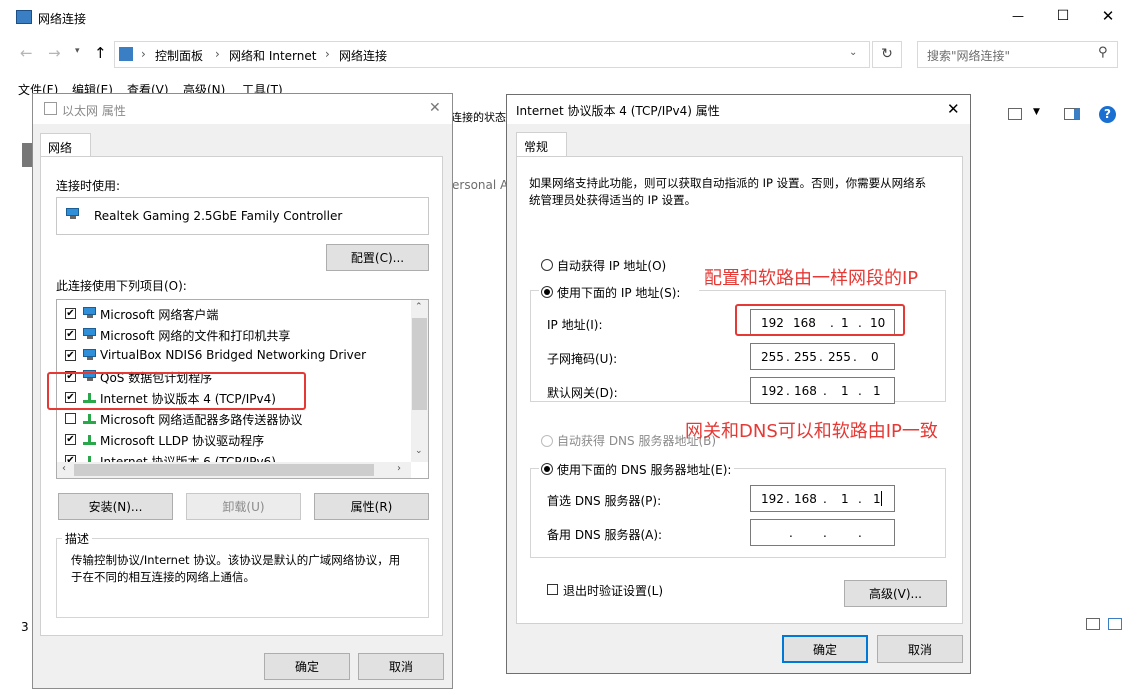 Image resolution: width=1126 pixels, height=695 pixels. Describe the element at coordinates (27, 155) in the screenshot. I see `background-item-icon` at that location.